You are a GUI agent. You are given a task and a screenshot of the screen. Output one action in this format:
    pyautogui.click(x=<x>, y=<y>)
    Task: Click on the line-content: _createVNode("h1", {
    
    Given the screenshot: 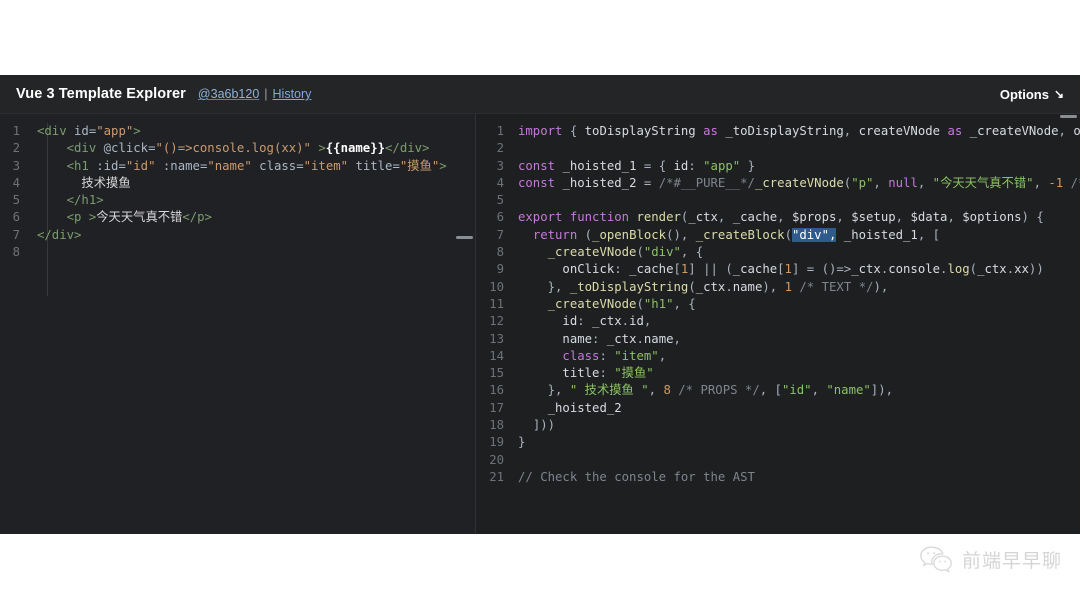 What is the action you would take?
    pyautogui.click(x=621, y=303)
    